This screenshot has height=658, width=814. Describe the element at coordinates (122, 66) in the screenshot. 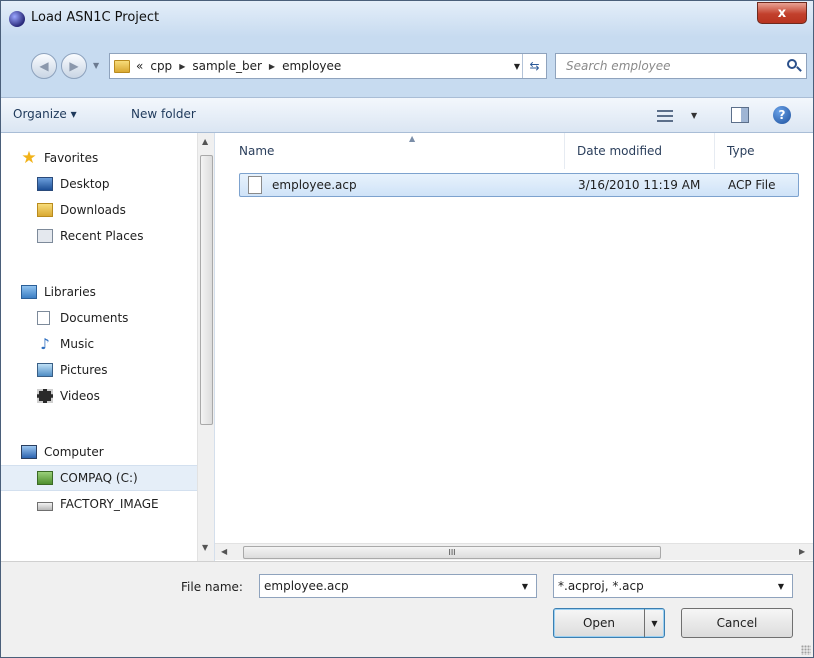

I see `folder-icon` at that location.